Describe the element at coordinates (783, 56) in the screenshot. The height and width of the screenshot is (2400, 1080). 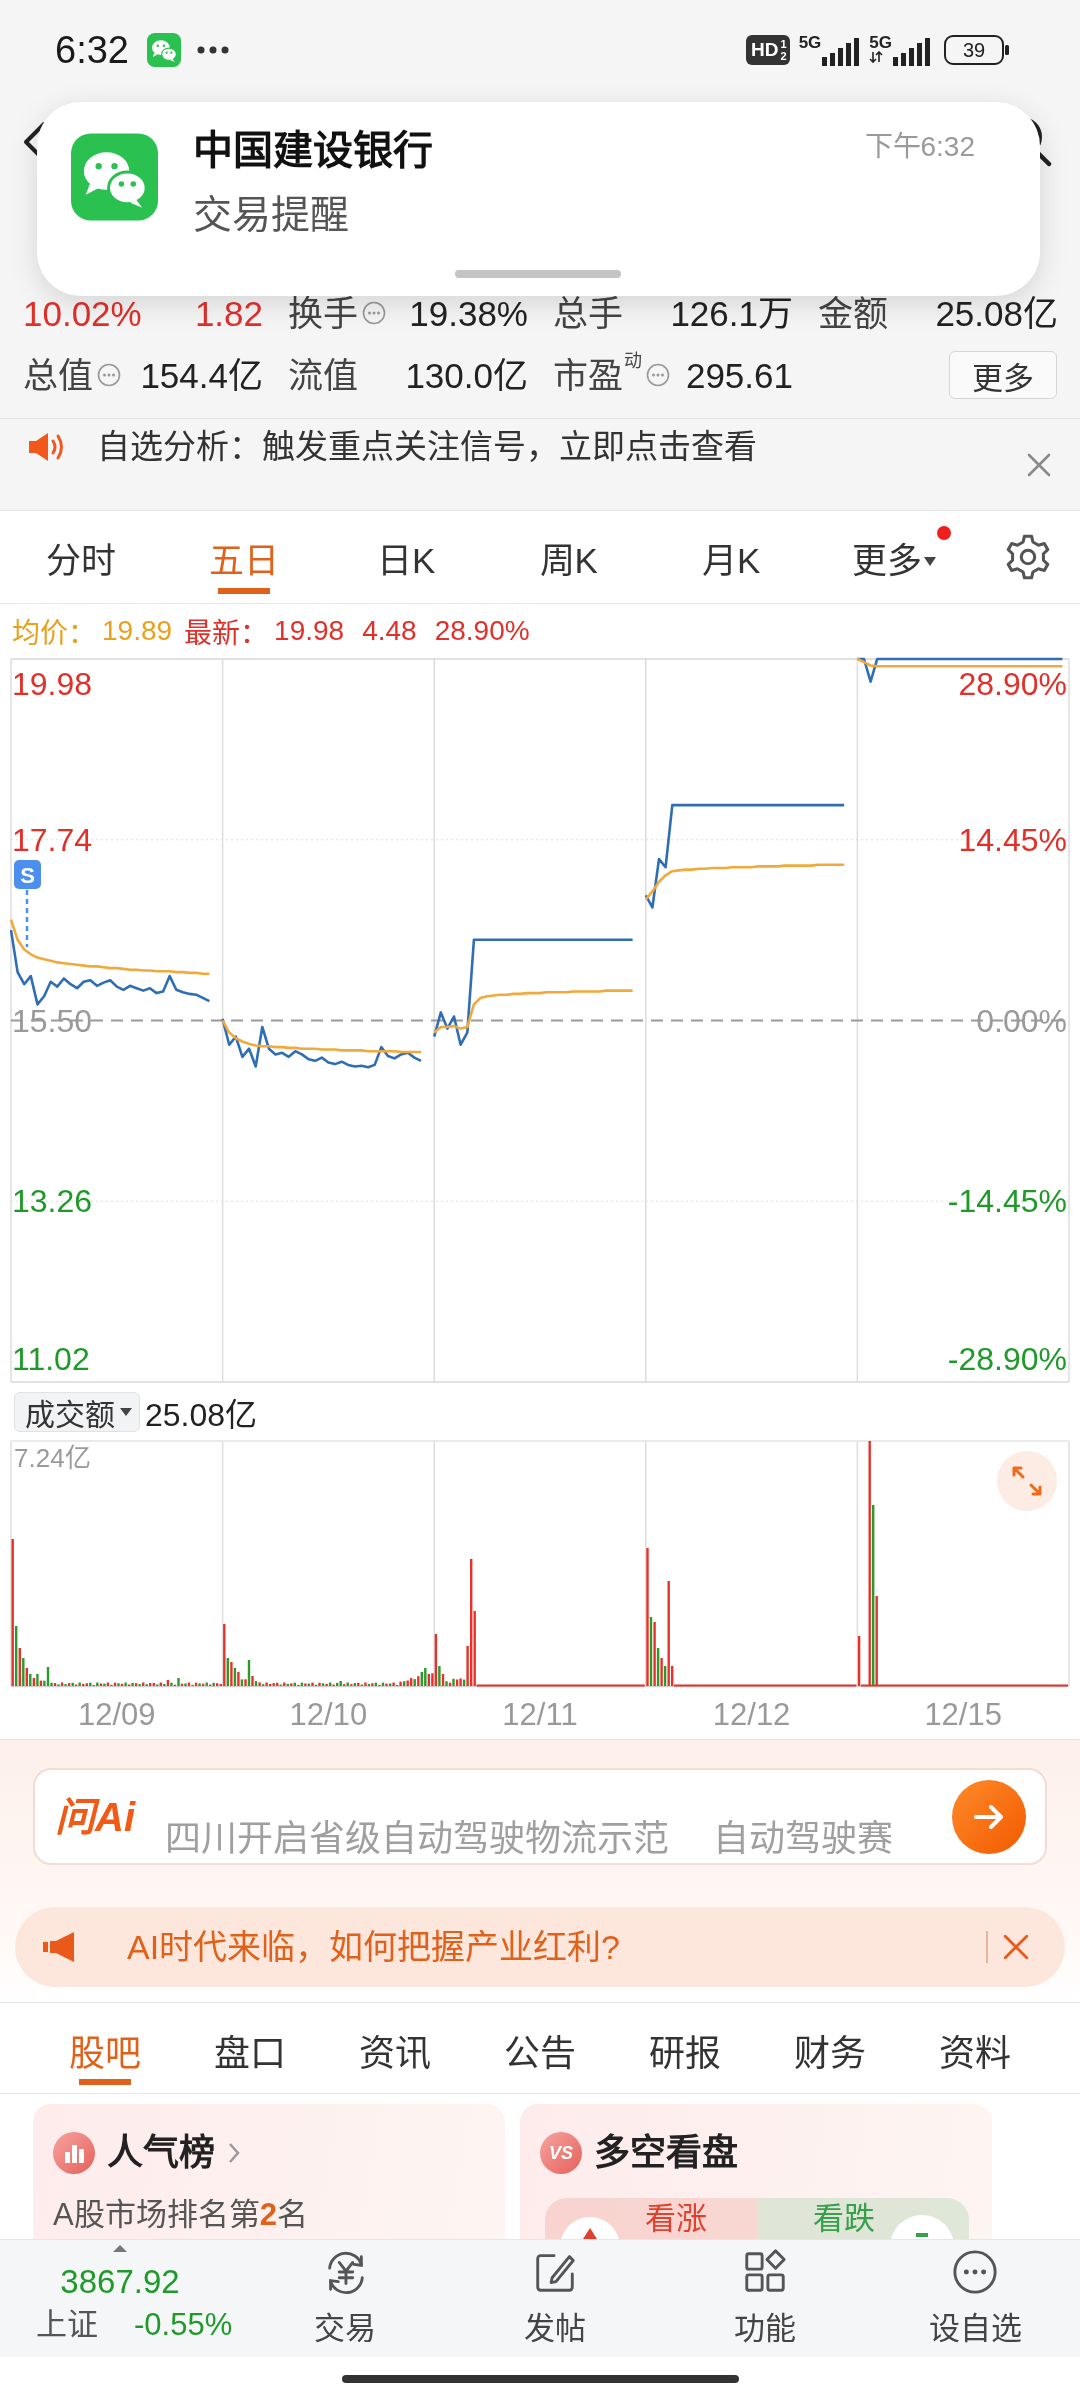
I see `sim-number: 2` at that location.